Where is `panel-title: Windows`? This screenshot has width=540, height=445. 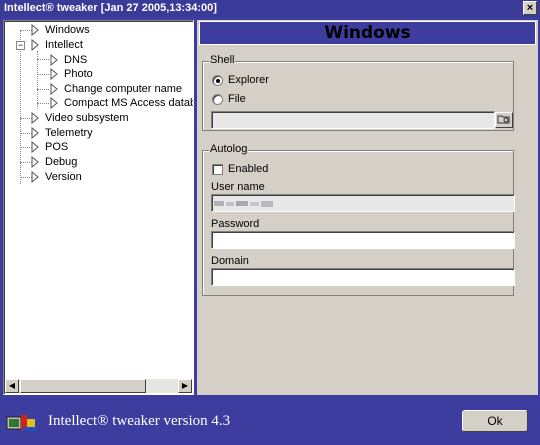 panel-title: Windows is located at coordinates (367, 33).